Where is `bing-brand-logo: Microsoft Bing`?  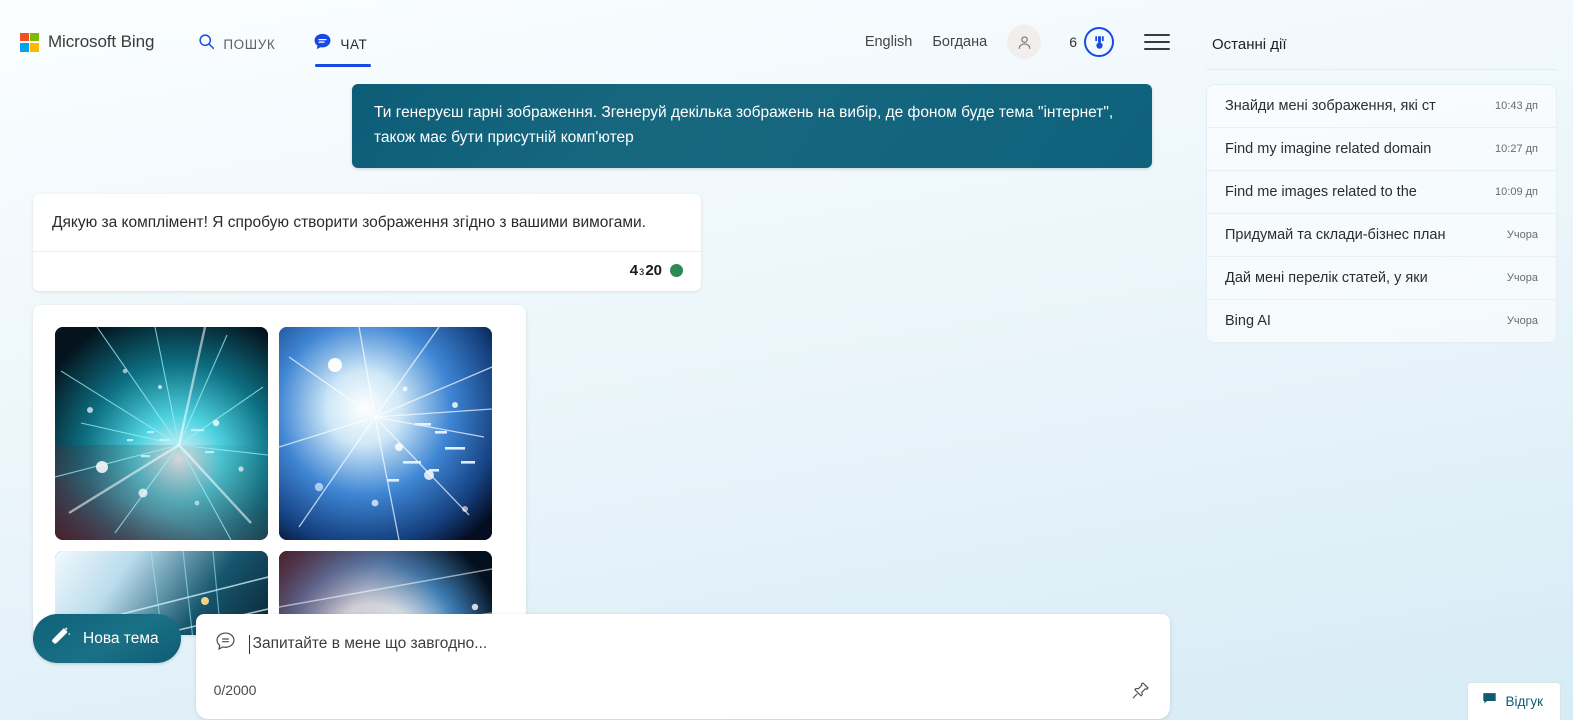
bing-brand-logo: Microsoft Bing is located at coordinates (87, 42).